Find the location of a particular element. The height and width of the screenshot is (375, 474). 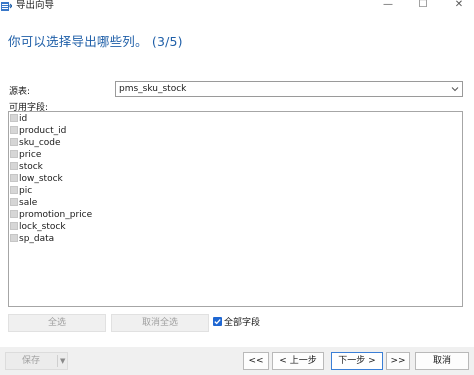

field-name: sku_code is located at coordinates (40, 143).